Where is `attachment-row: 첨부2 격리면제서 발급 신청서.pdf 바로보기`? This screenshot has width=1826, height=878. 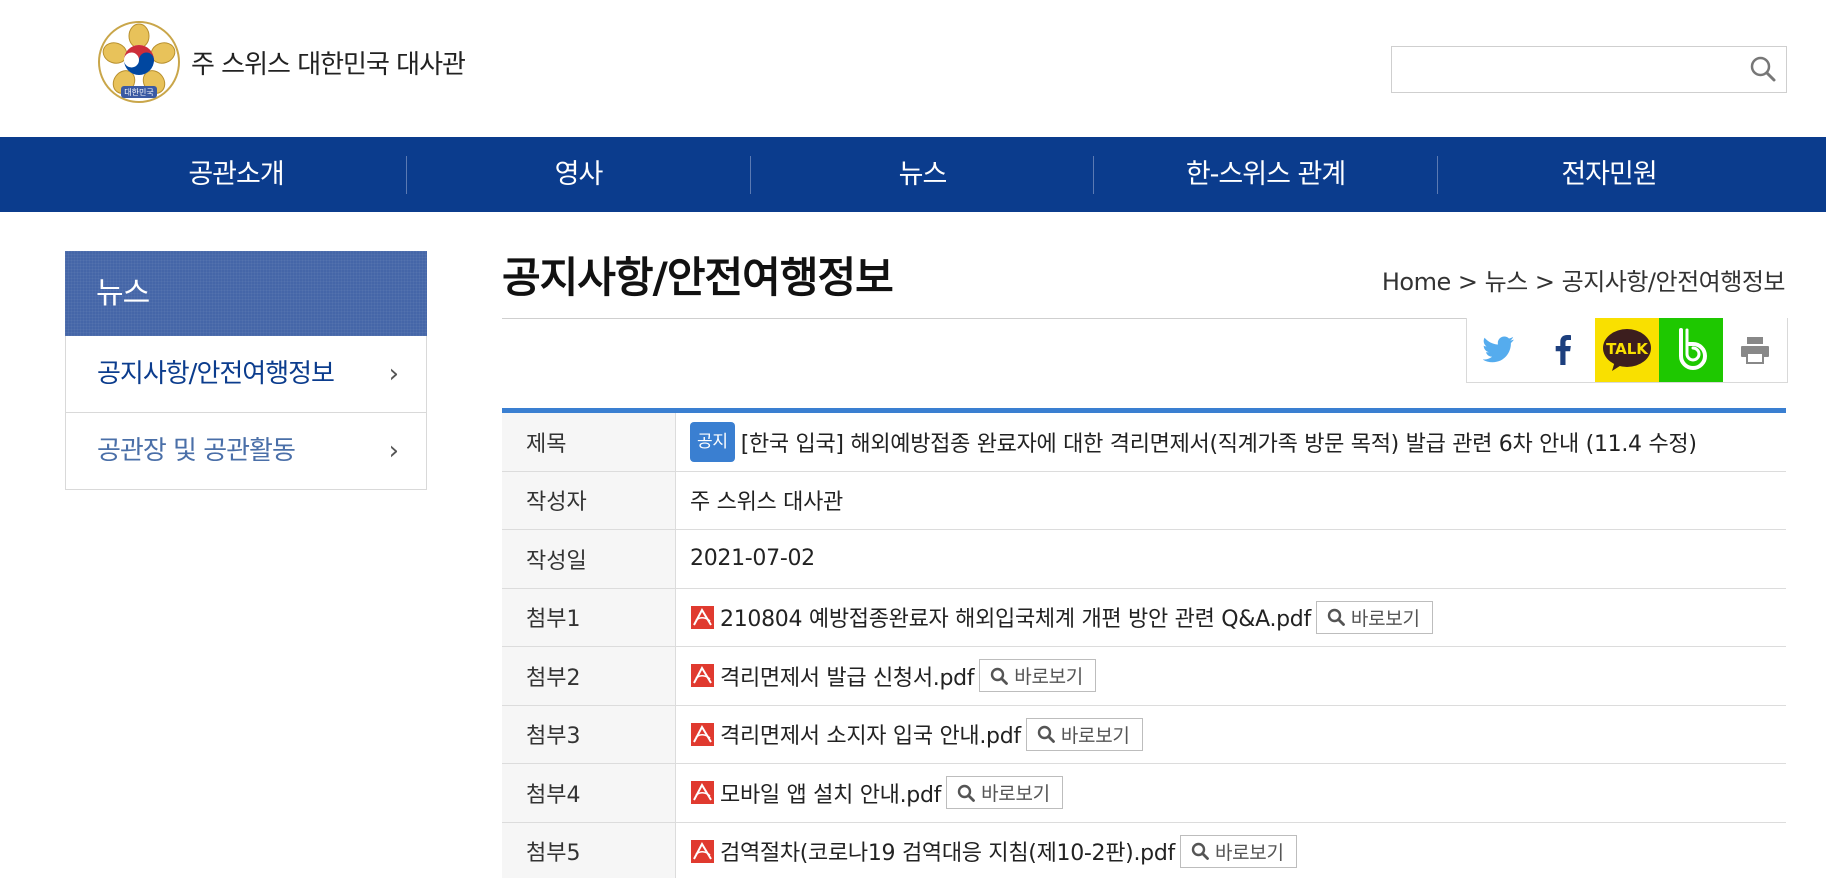 attachment-row: 첨부2 격리면제서 발급 신청서.pdf 바로보기 is located at coordinates (1144, 676).